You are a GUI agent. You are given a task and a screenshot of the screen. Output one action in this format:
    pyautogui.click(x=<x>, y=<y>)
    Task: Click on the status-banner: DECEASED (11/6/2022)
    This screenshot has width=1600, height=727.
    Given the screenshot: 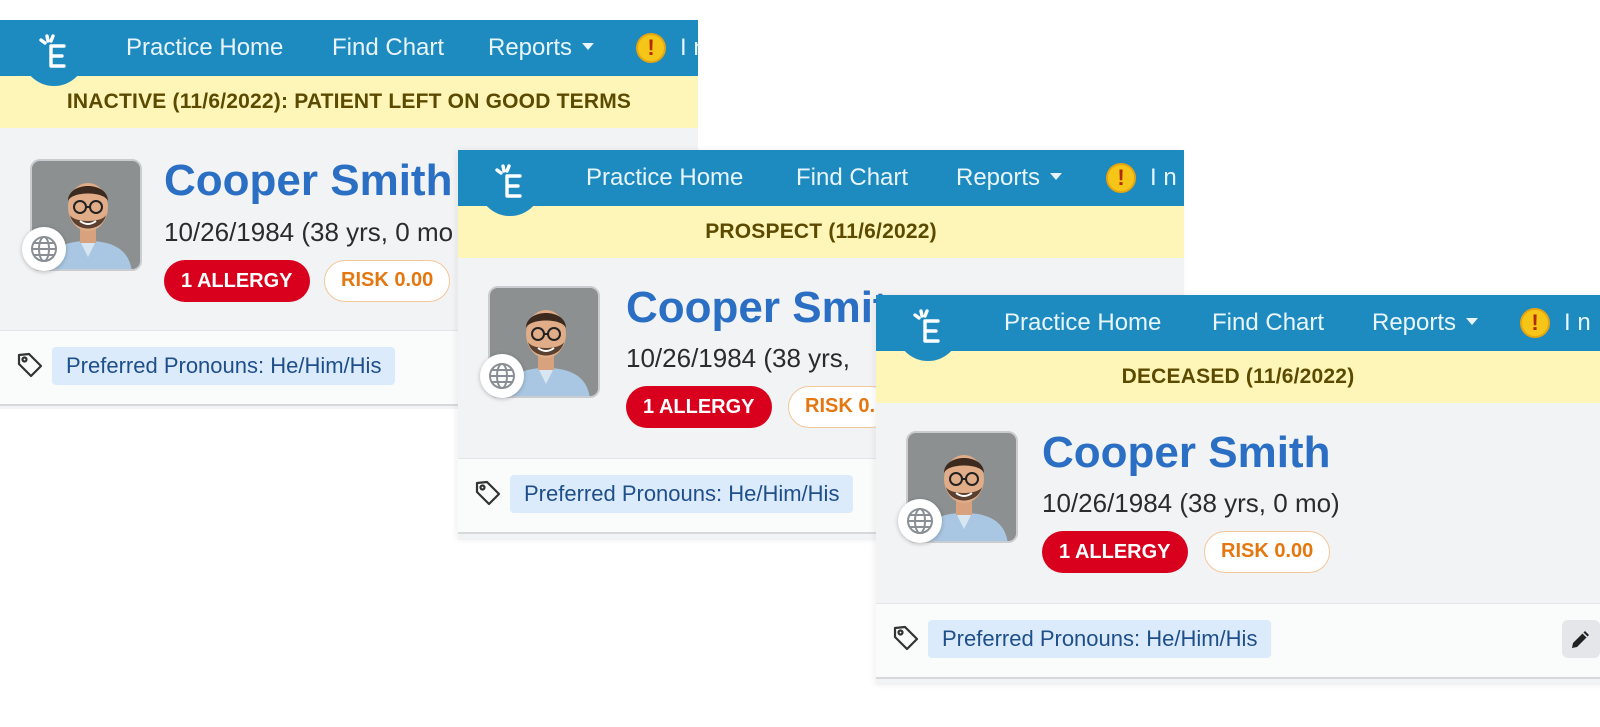 What is the action you would take?
    pyautogui.click(x=1238, y=377)
    